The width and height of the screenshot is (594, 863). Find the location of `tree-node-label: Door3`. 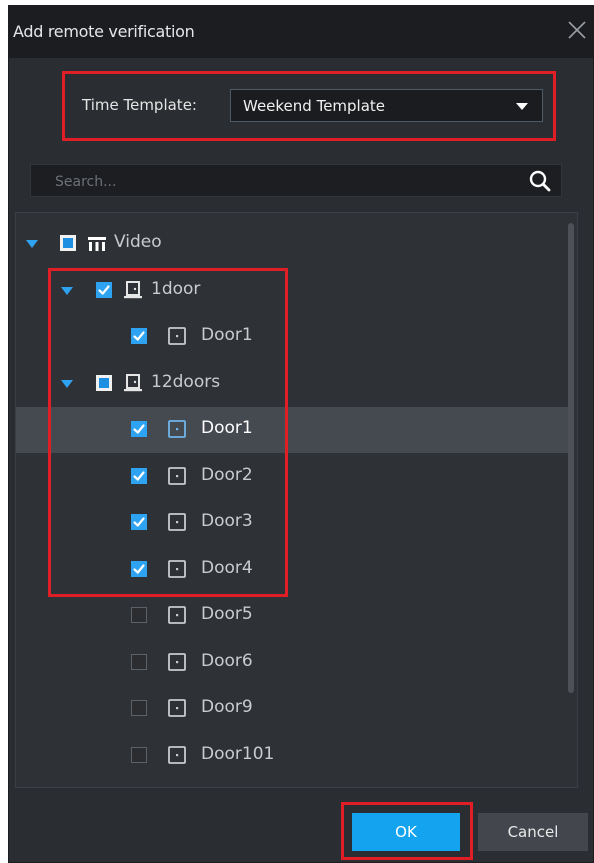

tree-node-label: Door3 is located at coordinates (227, 521).